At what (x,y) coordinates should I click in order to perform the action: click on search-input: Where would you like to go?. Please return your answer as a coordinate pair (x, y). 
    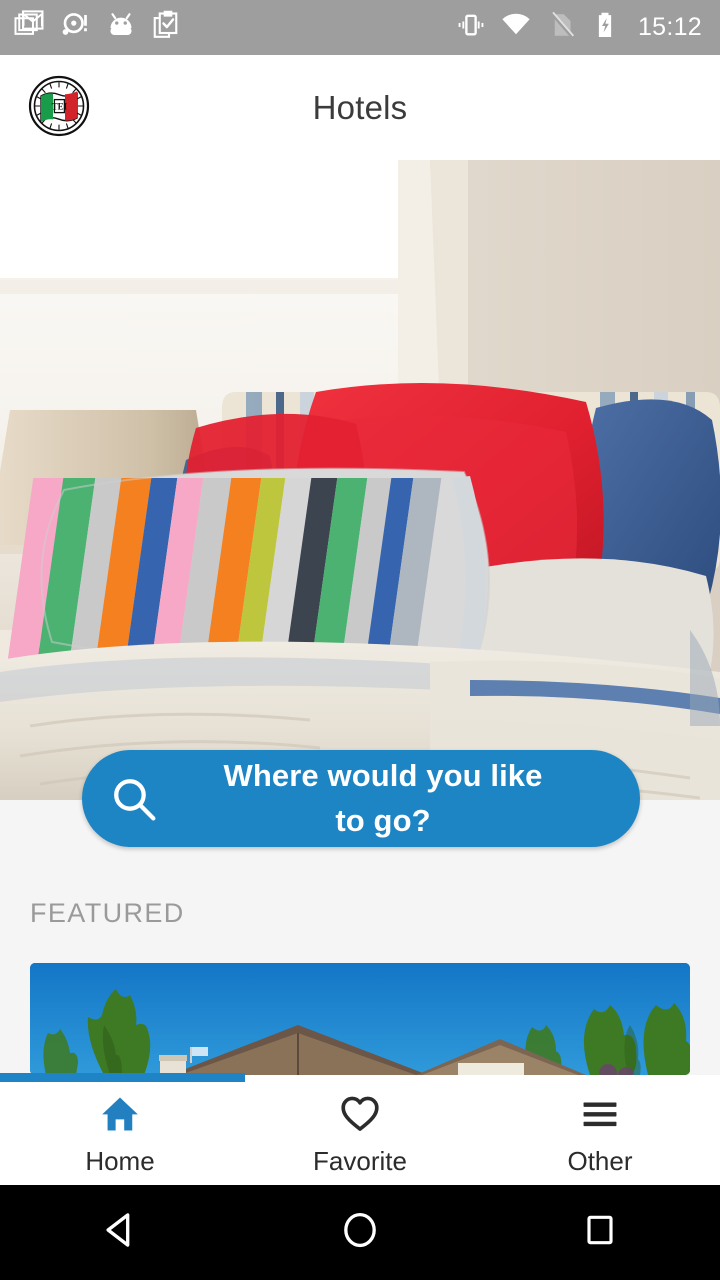
    Looking at the image, I should click on (361, 798).